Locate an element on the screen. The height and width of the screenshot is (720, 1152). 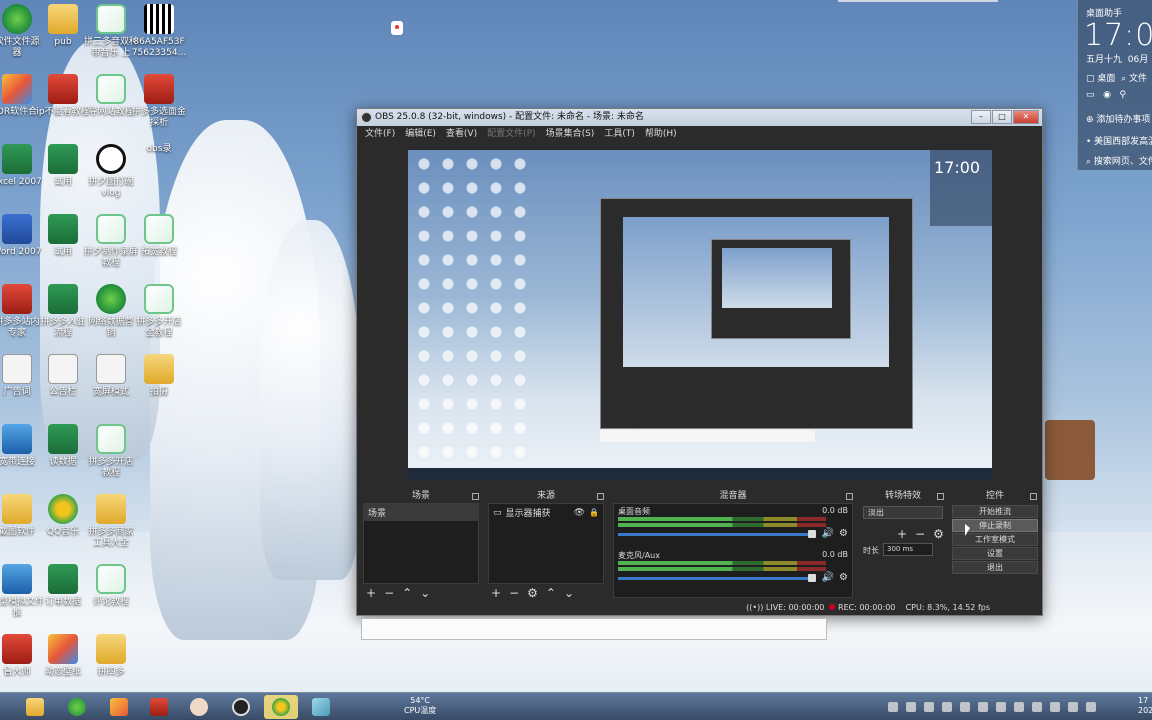
maximize-button: □ is located at coordinates (1002, 117).